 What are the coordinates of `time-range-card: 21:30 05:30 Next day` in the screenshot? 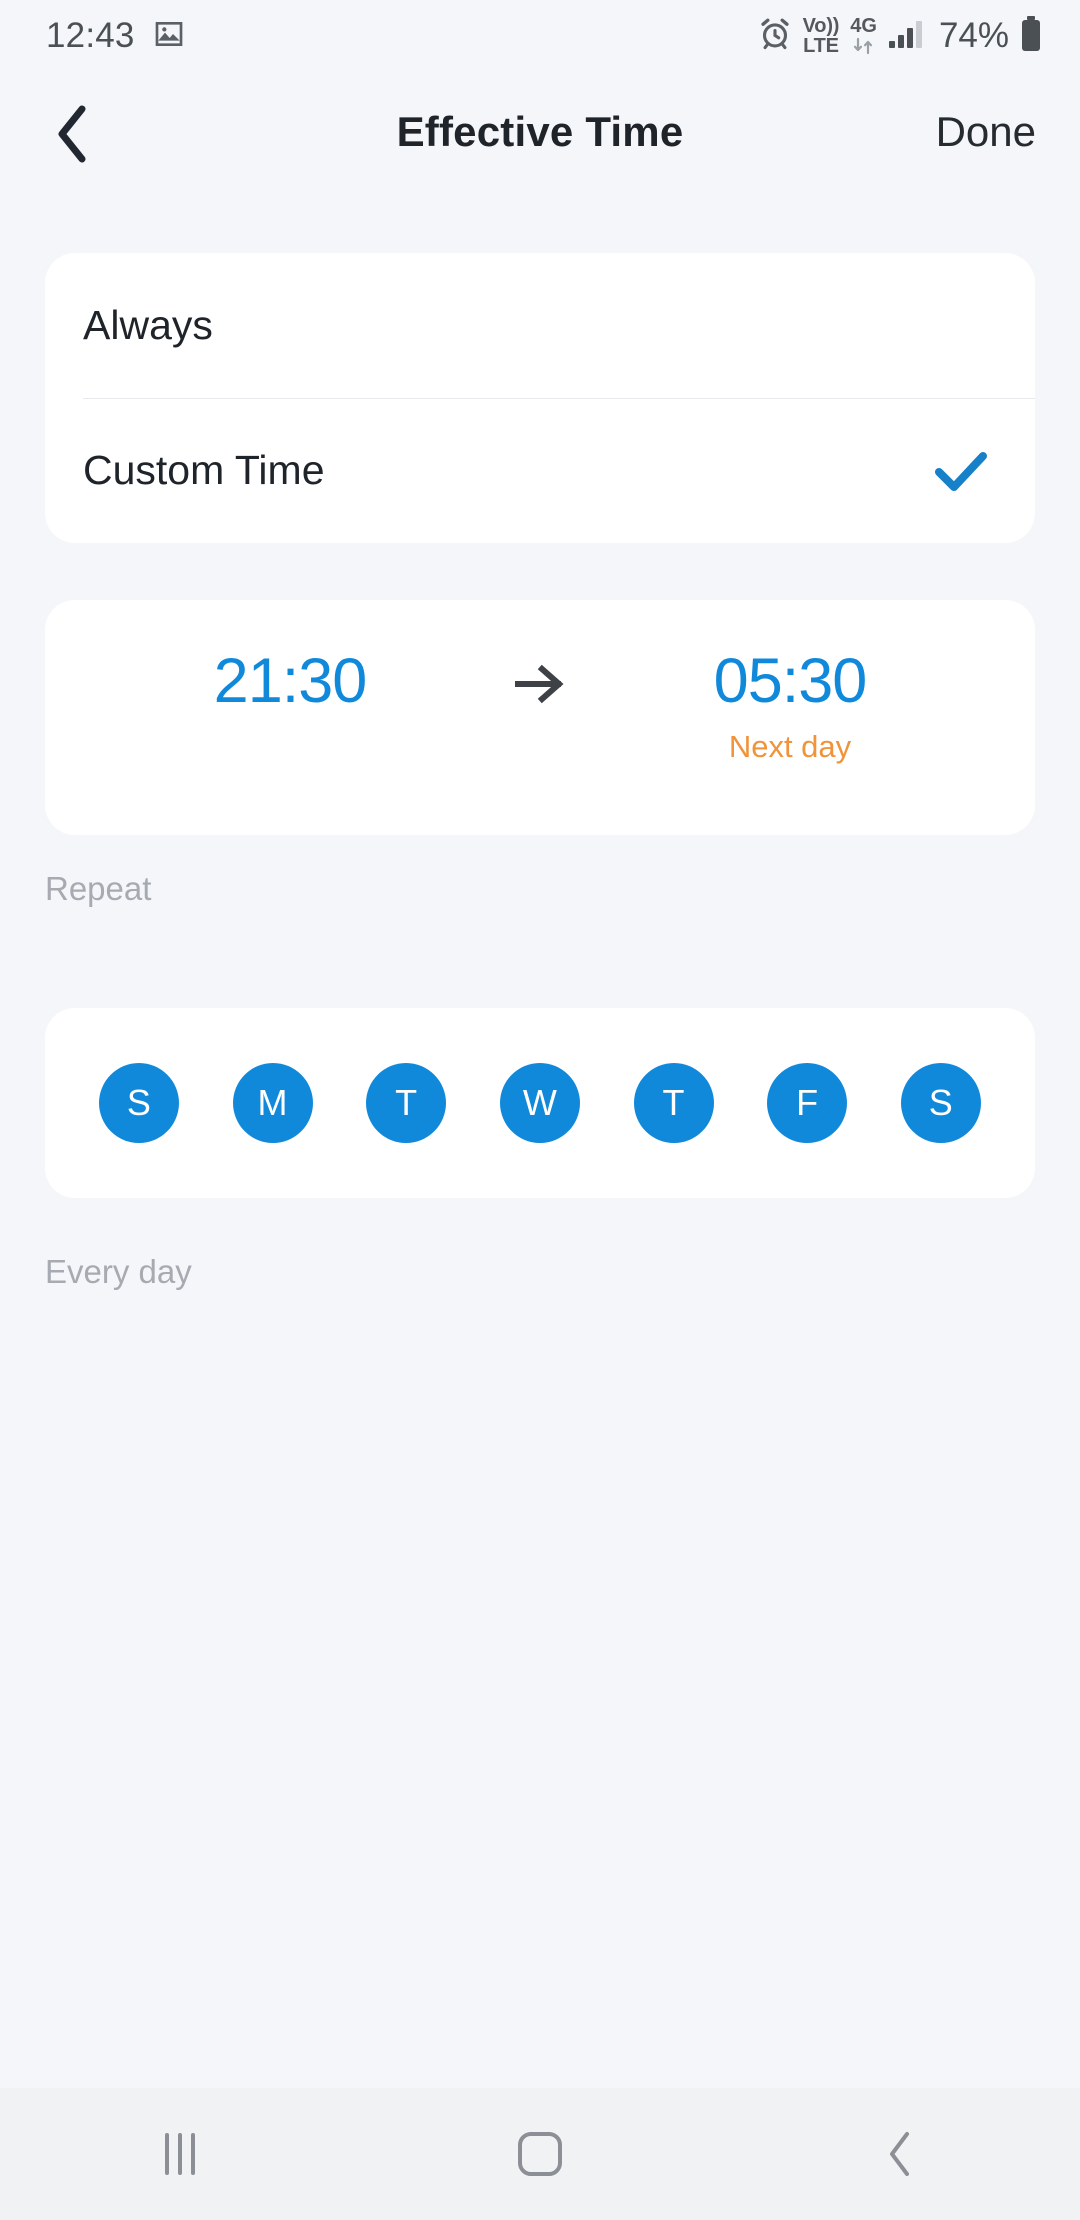 It's located at (540, 717).